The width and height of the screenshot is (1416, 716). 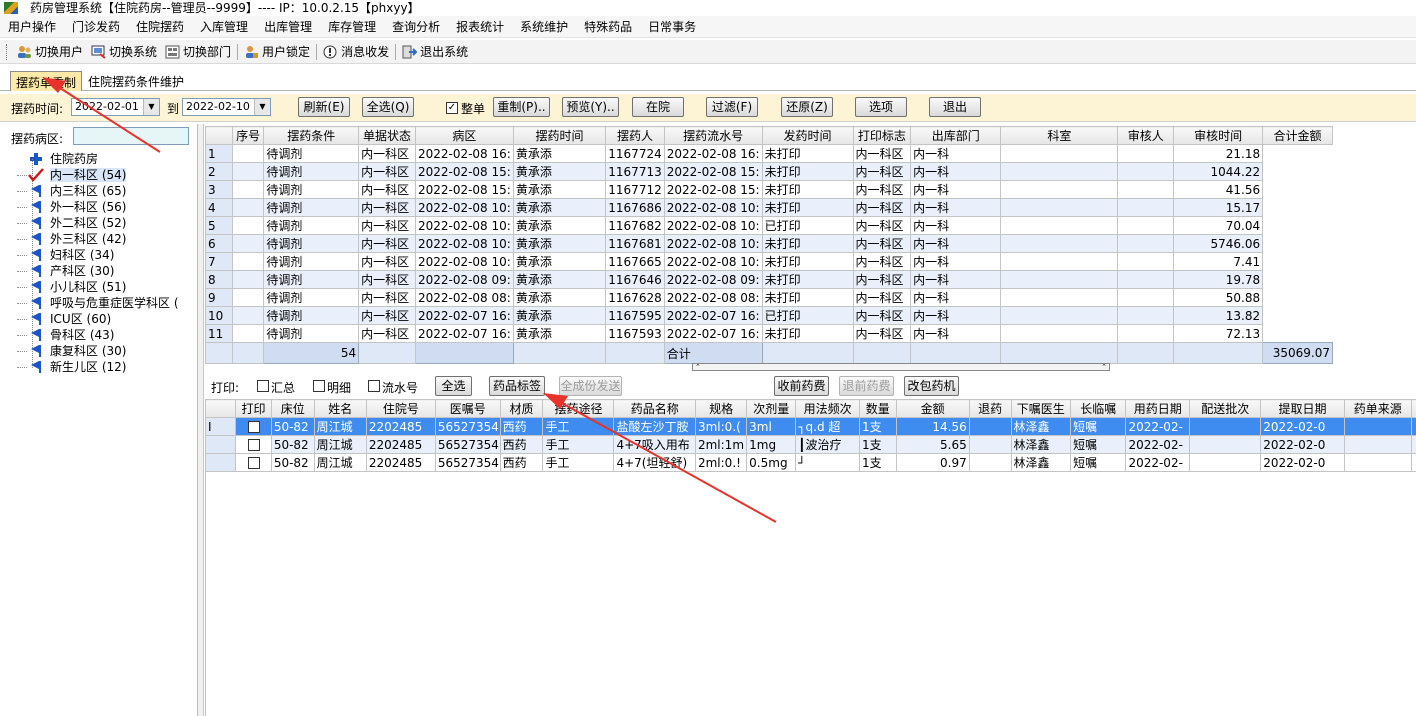 I want to click on column-header: 药品名称, so click(x=654, y=408).